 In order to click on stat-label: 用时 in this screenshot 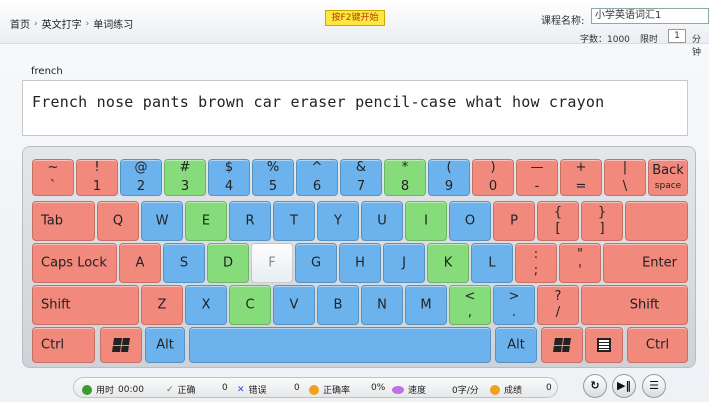, I will do `click(105, 391)`.